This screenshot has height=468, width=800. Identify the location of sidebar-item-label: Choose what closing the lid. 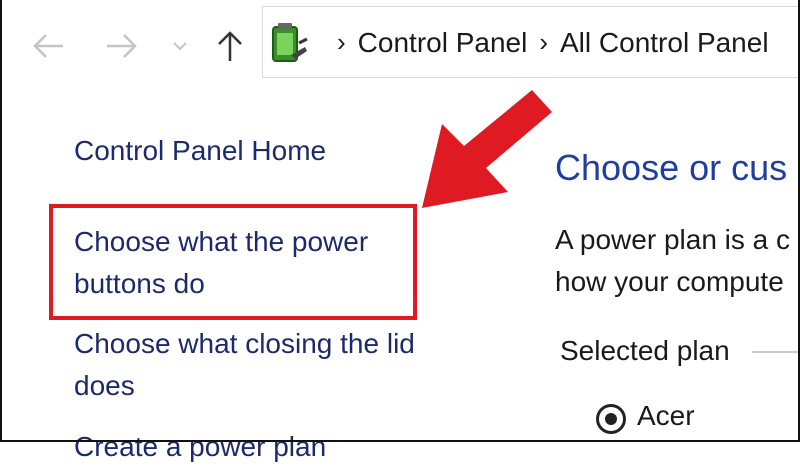
(244, 343).